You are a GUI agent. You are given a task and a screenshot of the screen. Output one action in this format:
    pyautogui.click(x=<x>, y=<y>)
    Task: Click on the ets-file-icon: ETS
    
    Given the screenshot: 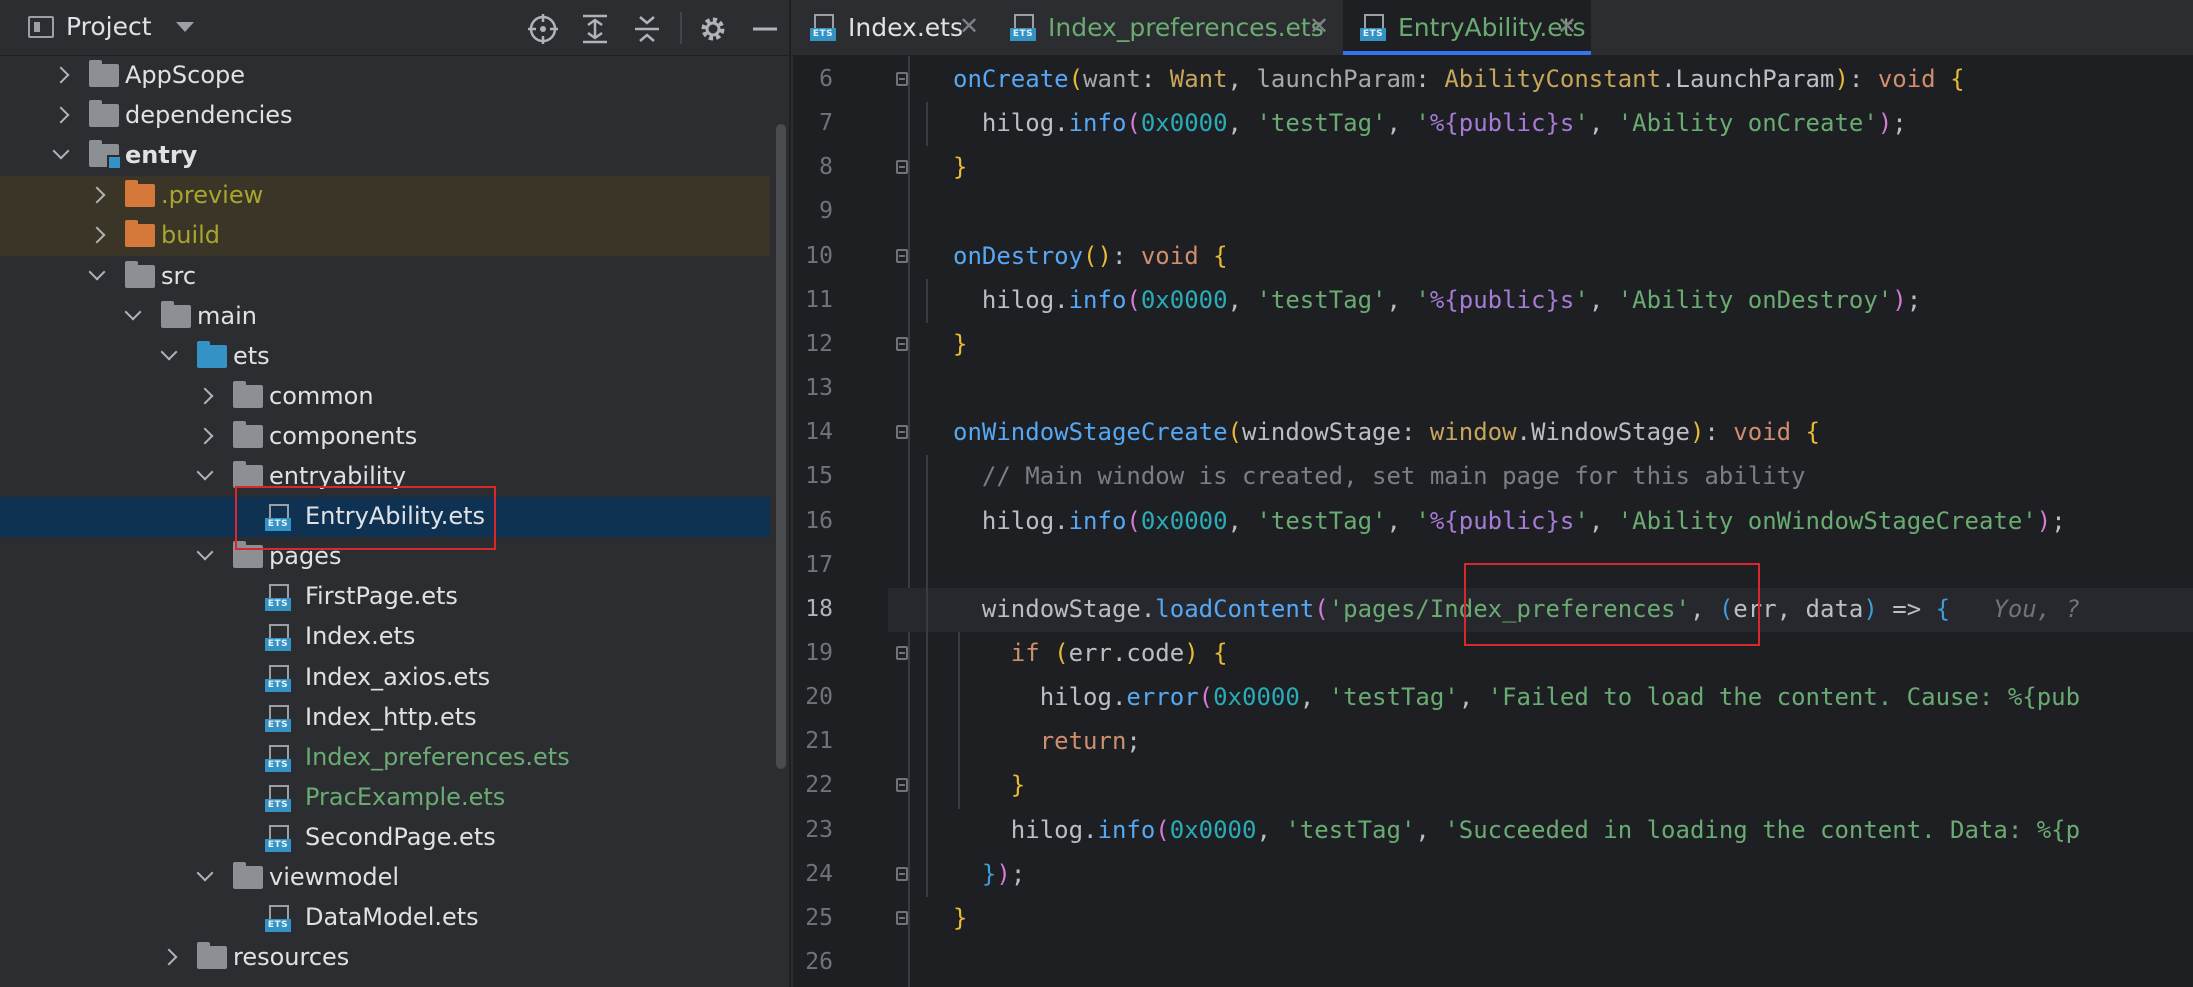 What is the action you would take?
    pyautogui.click(x=278, y=798)
    